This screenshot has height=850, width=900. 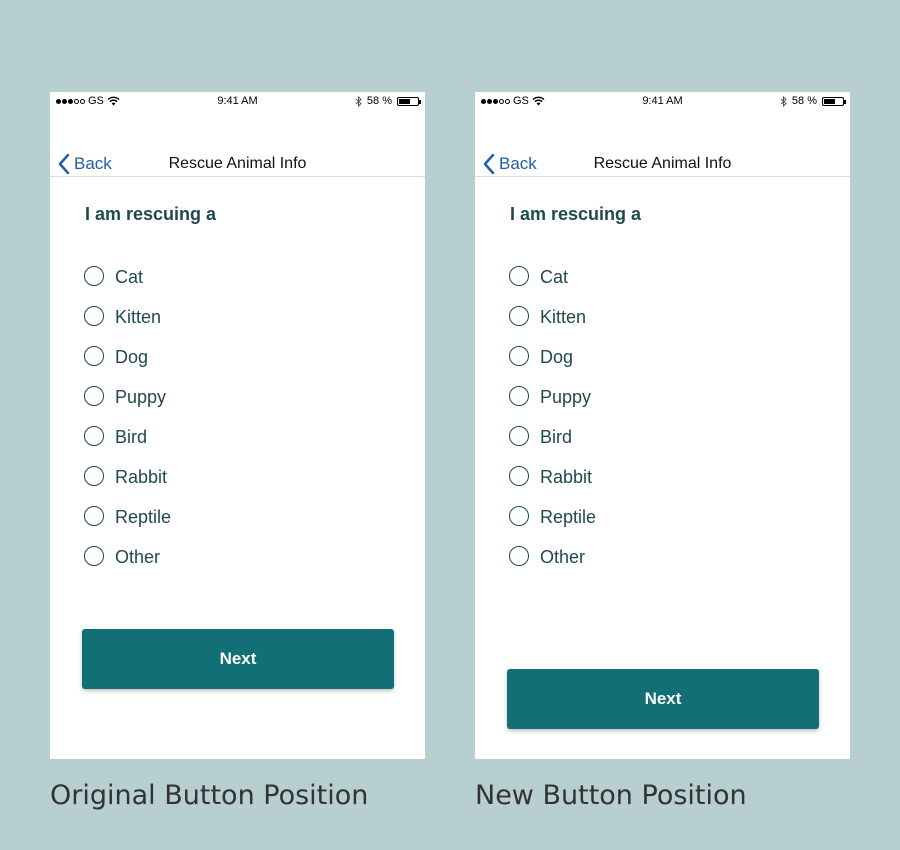 I want to click on caption-new-position: New Button Position, so click(x=611, y=795).